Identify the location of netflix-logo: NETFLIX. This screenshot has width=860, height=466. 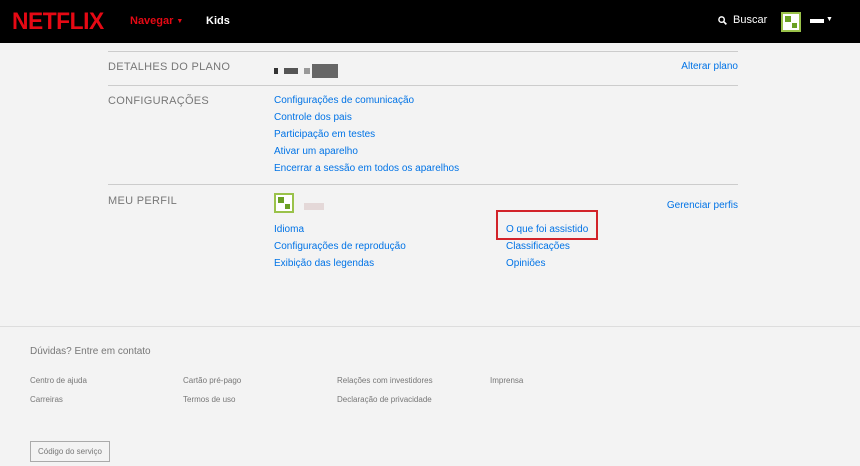
(58, 22).